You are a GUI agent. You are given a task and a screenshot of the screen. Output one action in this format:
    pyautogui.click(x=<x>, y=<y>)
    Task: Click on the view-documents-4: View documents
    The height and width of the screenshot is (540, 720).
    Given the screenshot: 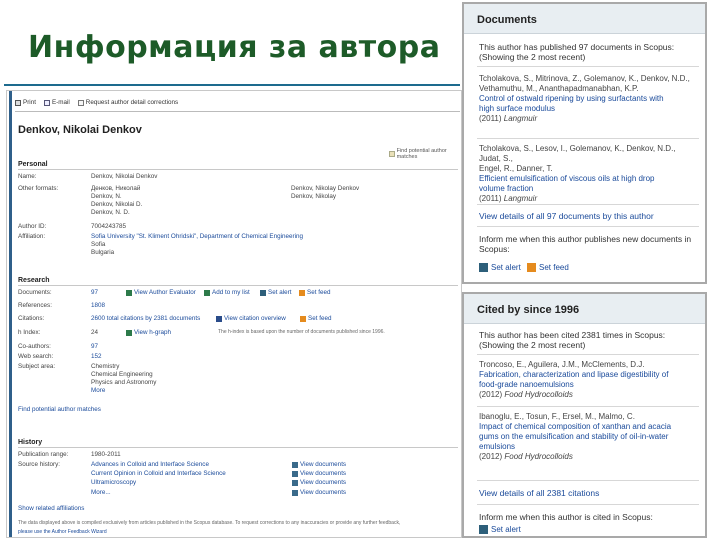 What is the action you would take?
    pyautogui.click(x=319, y=492)
    